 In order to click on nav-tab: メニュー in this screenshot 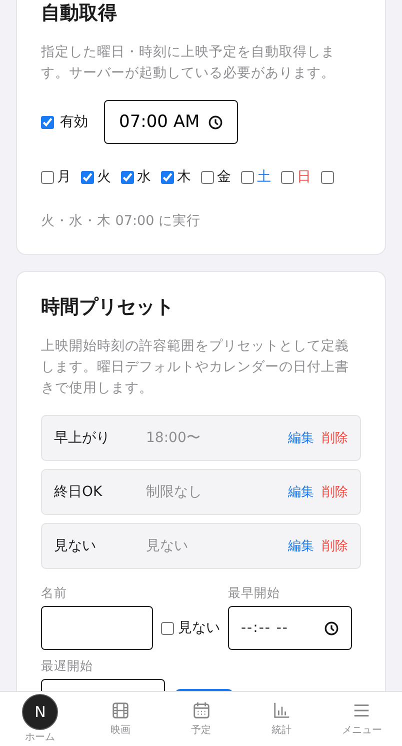, I will do `click(362, 719)`.